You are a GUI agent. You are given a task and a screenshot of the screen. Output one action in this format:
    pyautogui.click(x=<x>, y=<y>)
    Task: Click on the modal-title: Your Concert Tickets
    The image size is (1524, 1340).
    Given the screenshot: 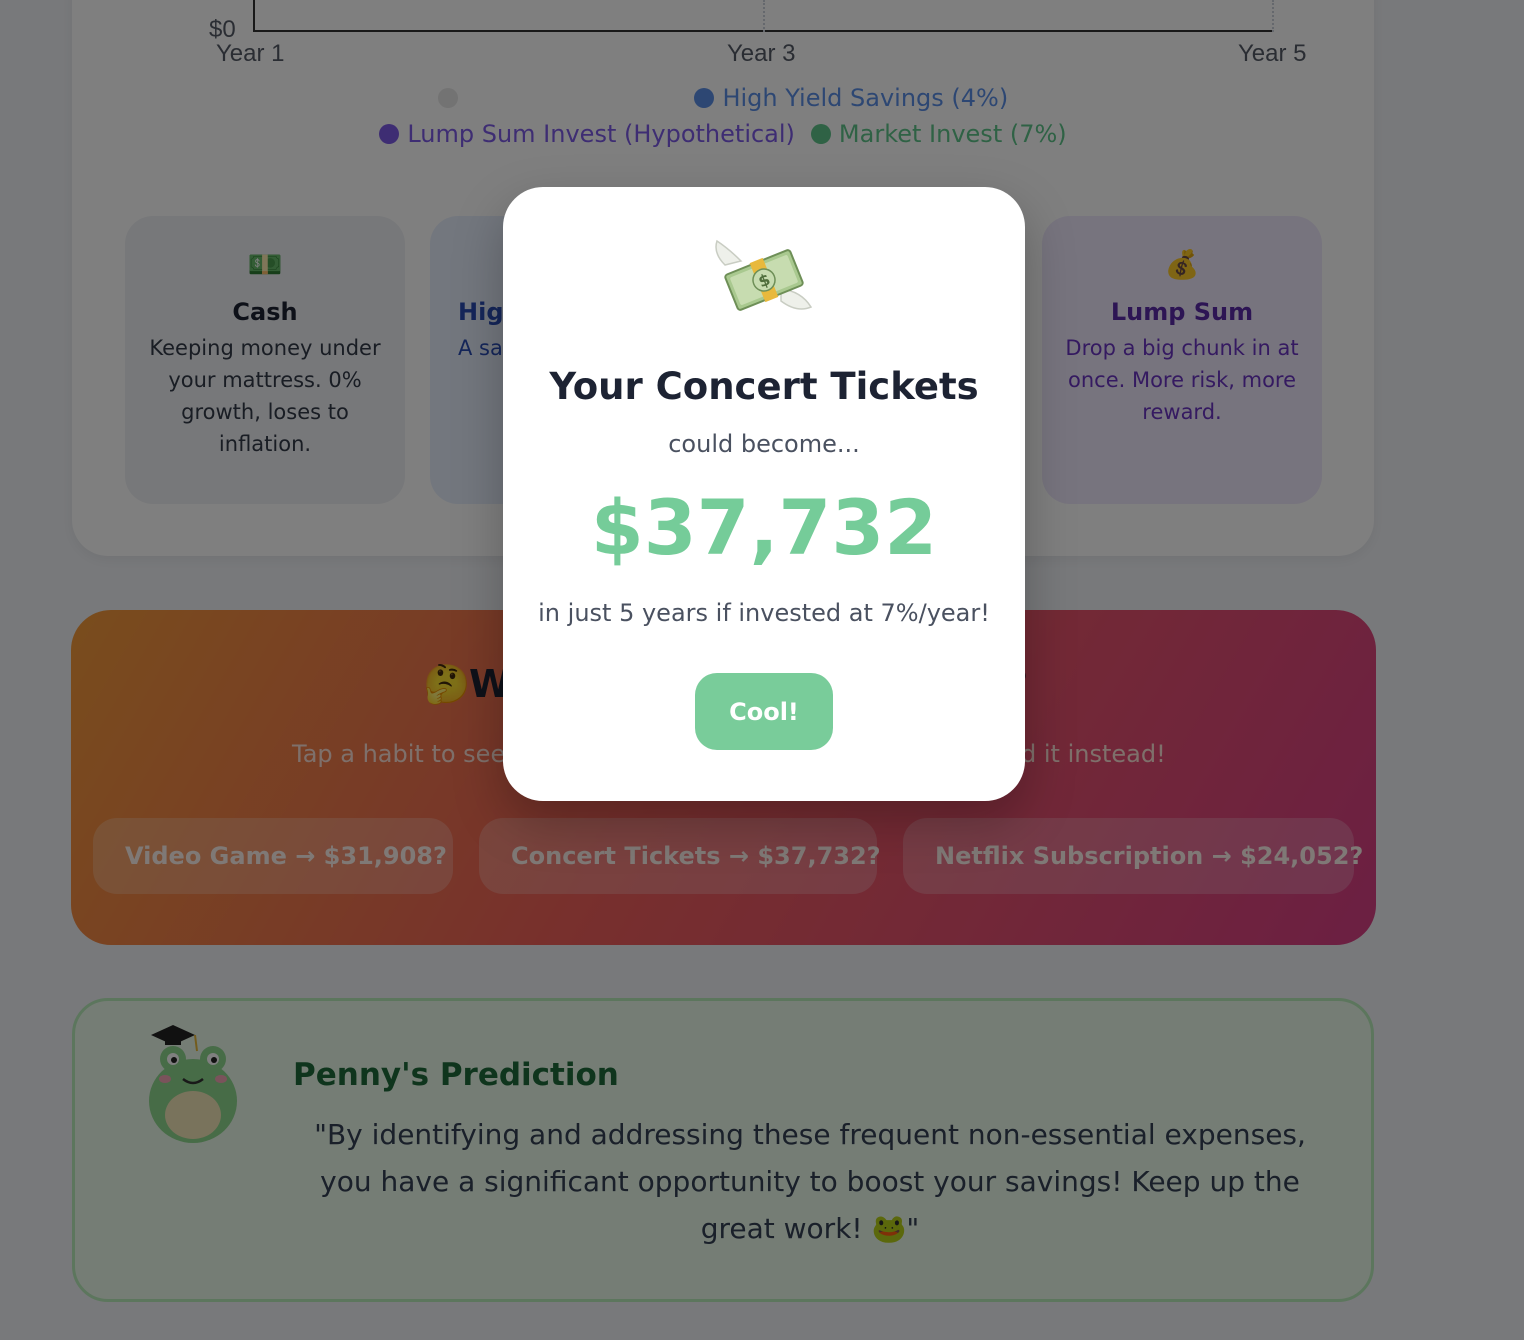 What is the action you would take?
    pyautogui.click(x=764, y=386)
    